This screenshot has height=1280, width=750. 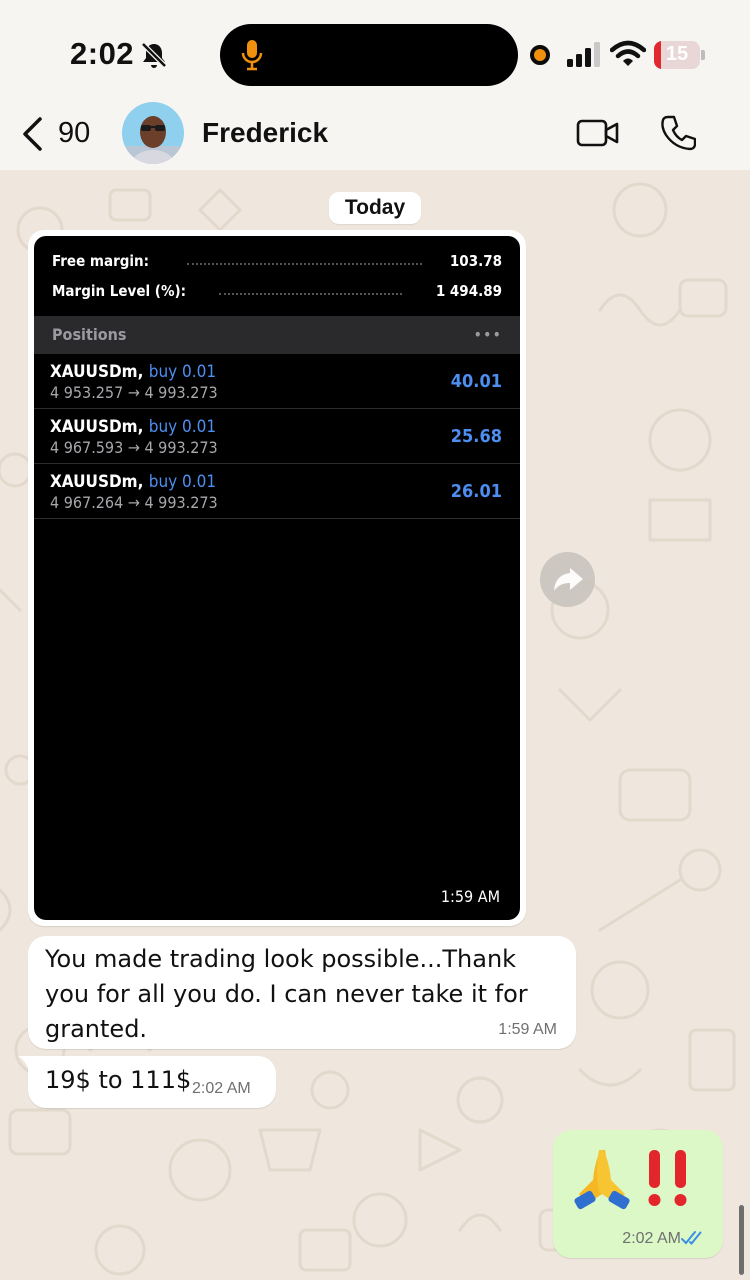 I want to click on outgoing-message: 2:02 AM, so click(x=638, y=1194).